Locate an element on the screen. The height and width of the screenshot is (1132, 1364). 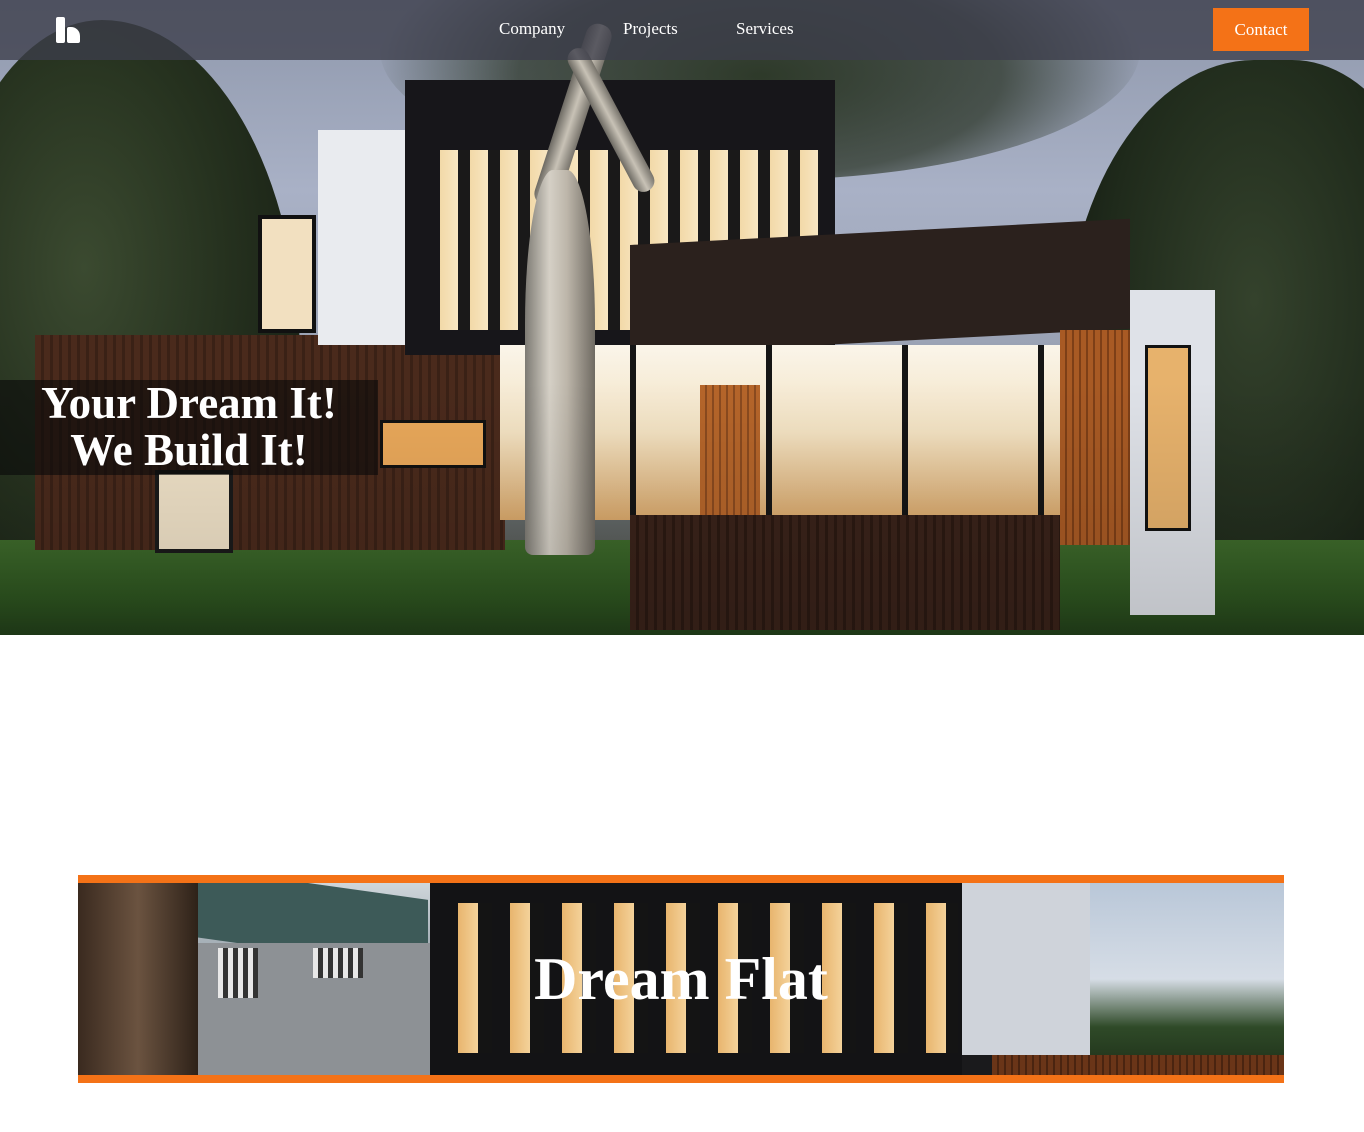
contact-button: Contact is located at coordinates (1261, 29).